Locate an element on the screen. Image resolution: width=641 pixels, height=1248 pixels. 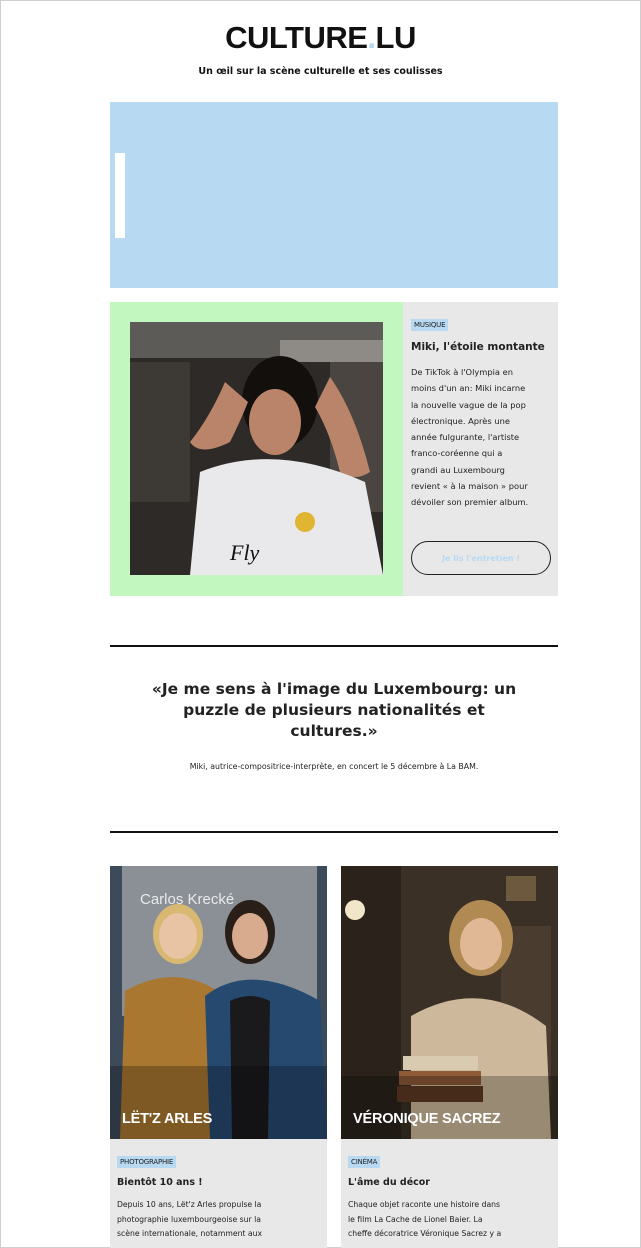
card-caption-lets-arles: LËT'Z ARLES is located at coordinates (167, 1119).